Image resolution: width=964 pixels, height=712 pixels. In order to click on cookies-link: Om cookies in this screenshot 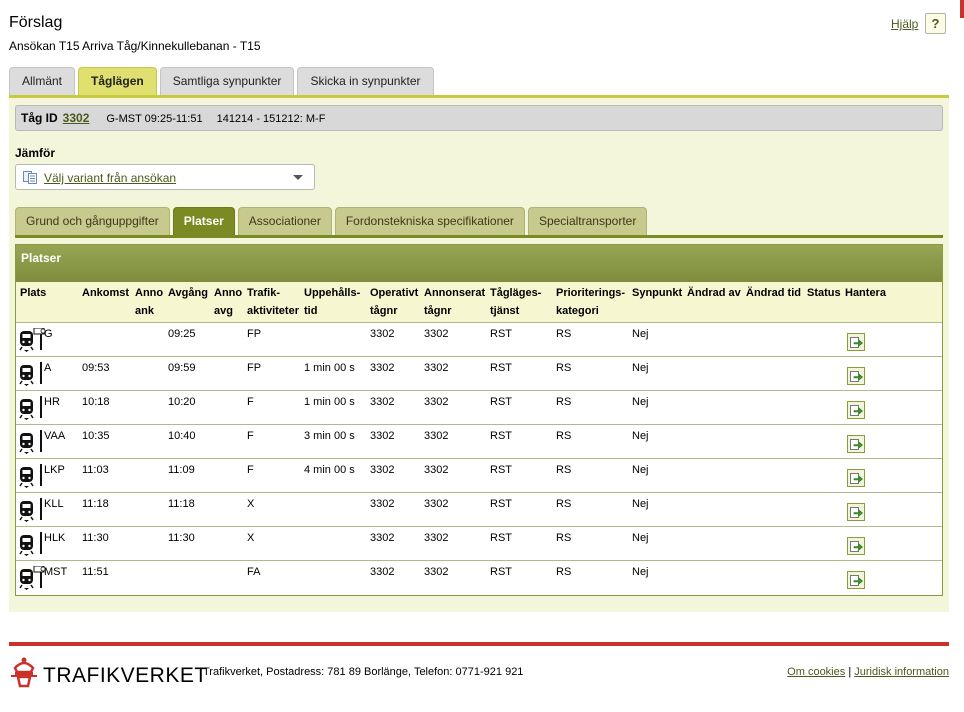, I will do `click(816, 672)`.